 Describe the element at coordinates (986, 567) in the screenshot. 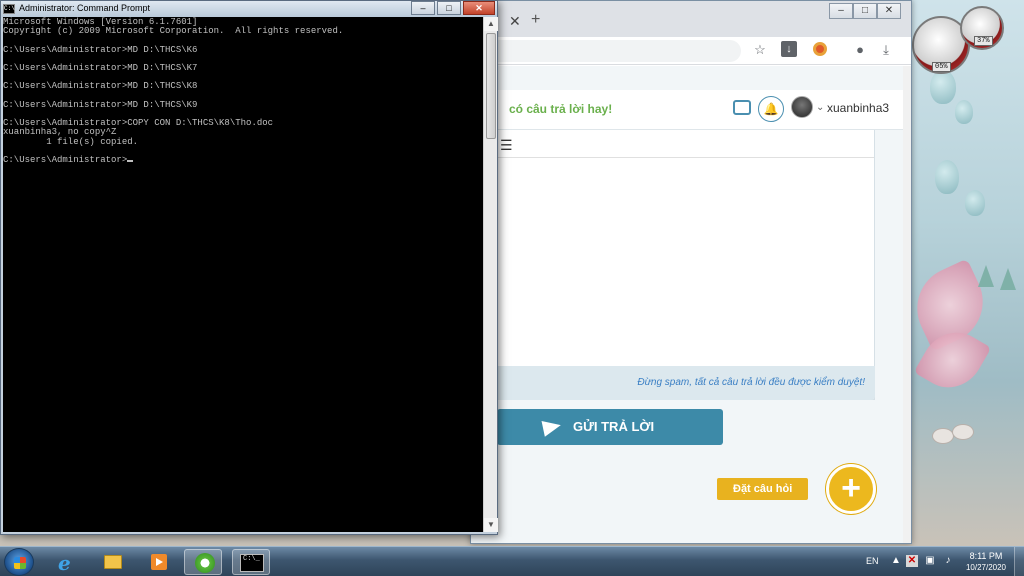

I see `clock-date: 10/27/2020` at that location.